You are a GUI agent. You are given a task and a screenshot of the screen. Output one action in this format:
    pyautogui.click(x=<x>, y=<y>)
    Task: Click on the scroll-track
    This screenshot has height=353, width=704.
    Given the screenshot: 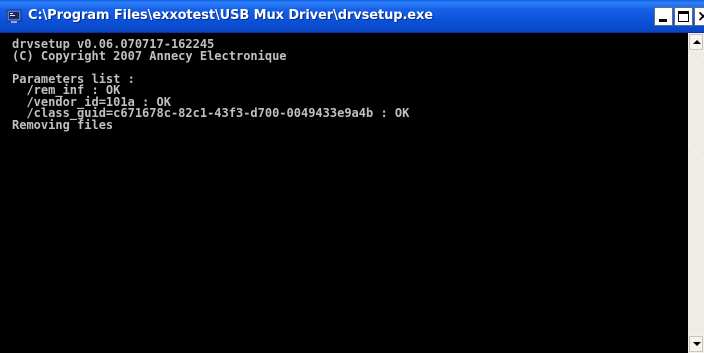 What is the action you would take?
    pyautogui.click(x=696, y=193)
    